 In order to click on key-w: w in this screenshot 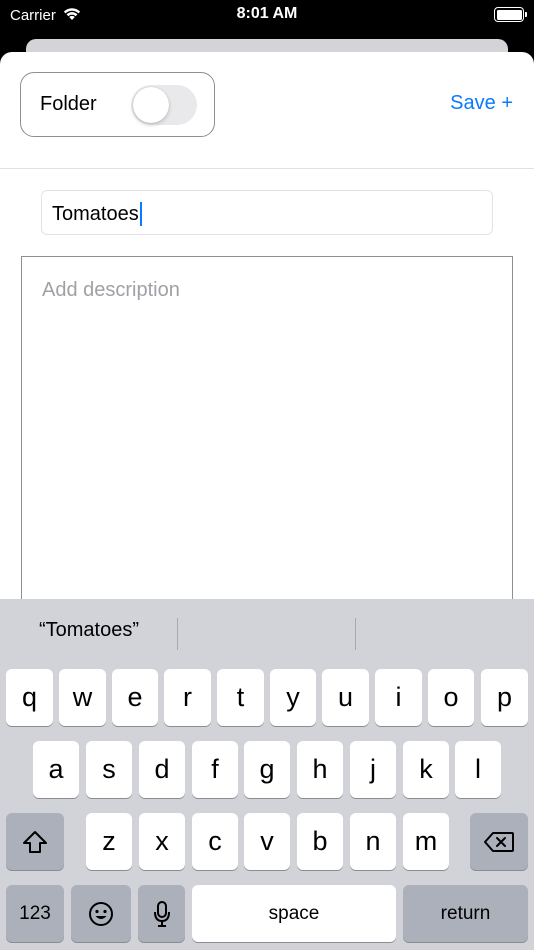, I will do `click(82, 697)`.